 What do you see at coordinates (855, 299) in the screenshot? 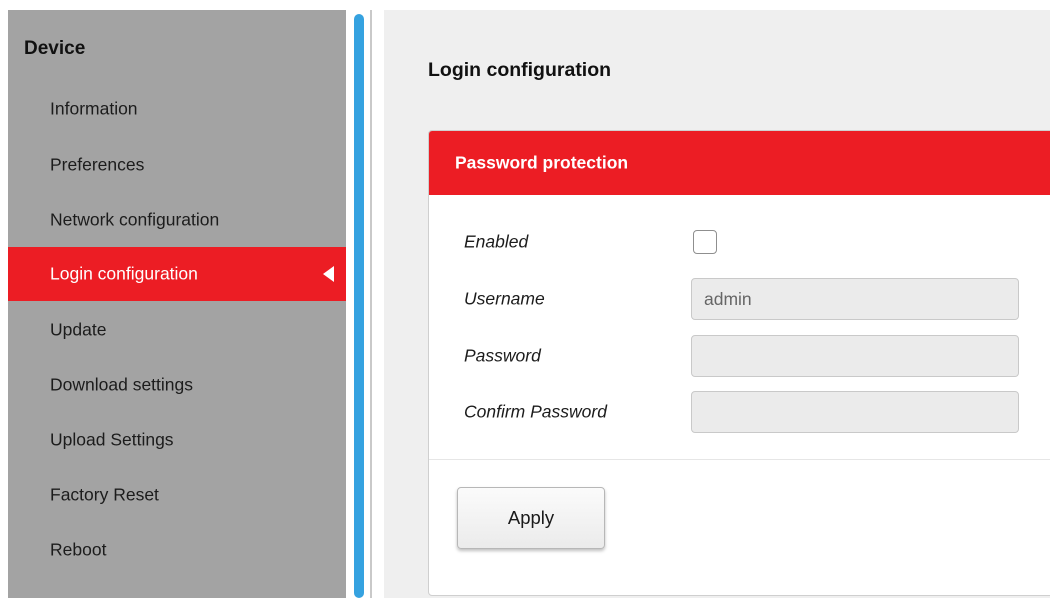
I see `username-input` at bounding box center [855, 299].